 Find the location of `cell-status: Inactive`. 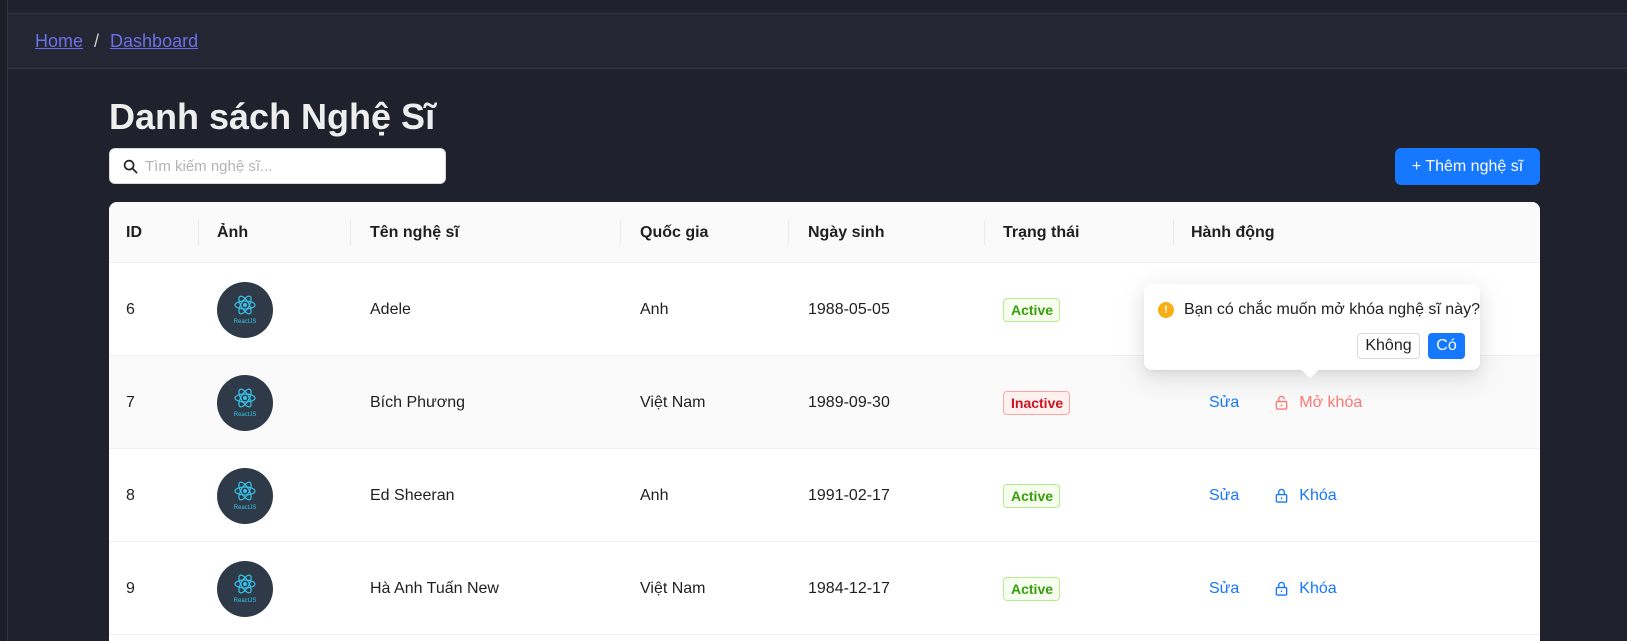

cell-status: Inactive is located at coordinates (1037, 402).